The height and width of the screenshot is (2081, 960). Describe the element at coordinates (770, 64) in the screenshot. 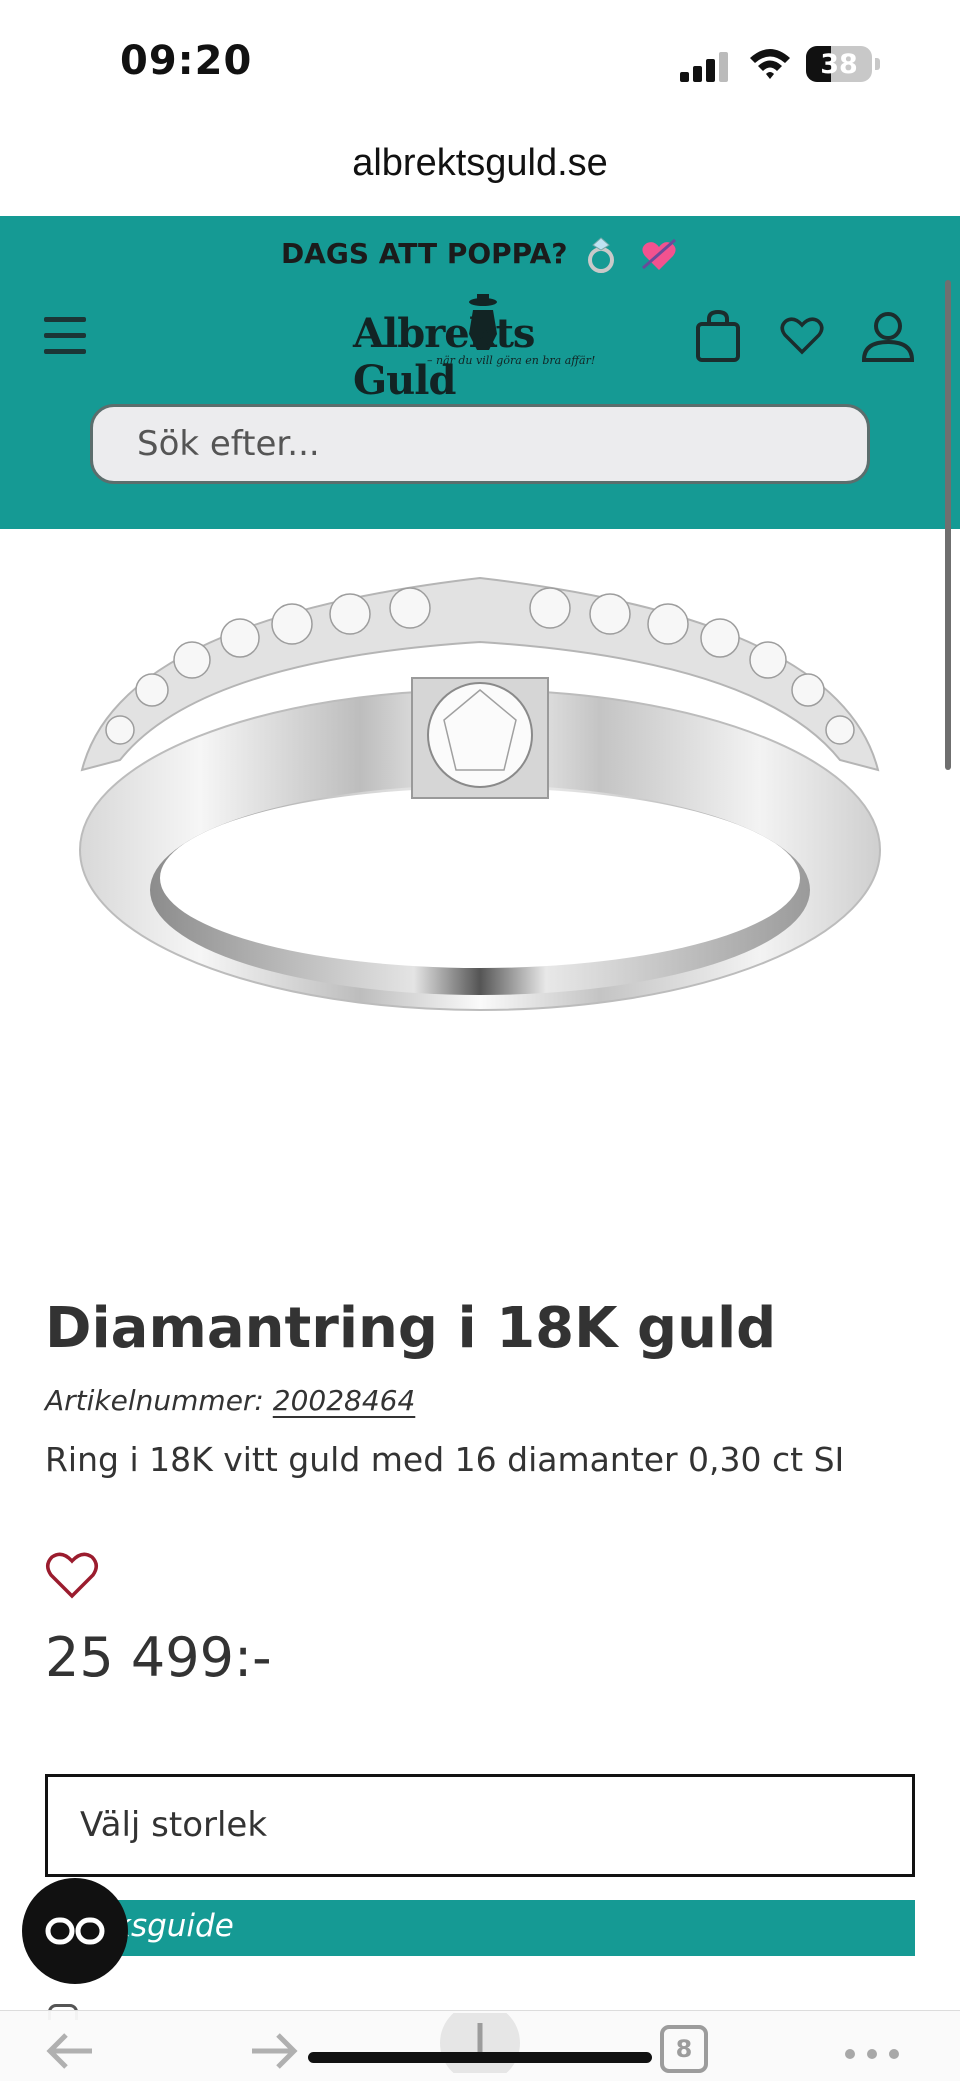

I see `wifi-icon` at that location.